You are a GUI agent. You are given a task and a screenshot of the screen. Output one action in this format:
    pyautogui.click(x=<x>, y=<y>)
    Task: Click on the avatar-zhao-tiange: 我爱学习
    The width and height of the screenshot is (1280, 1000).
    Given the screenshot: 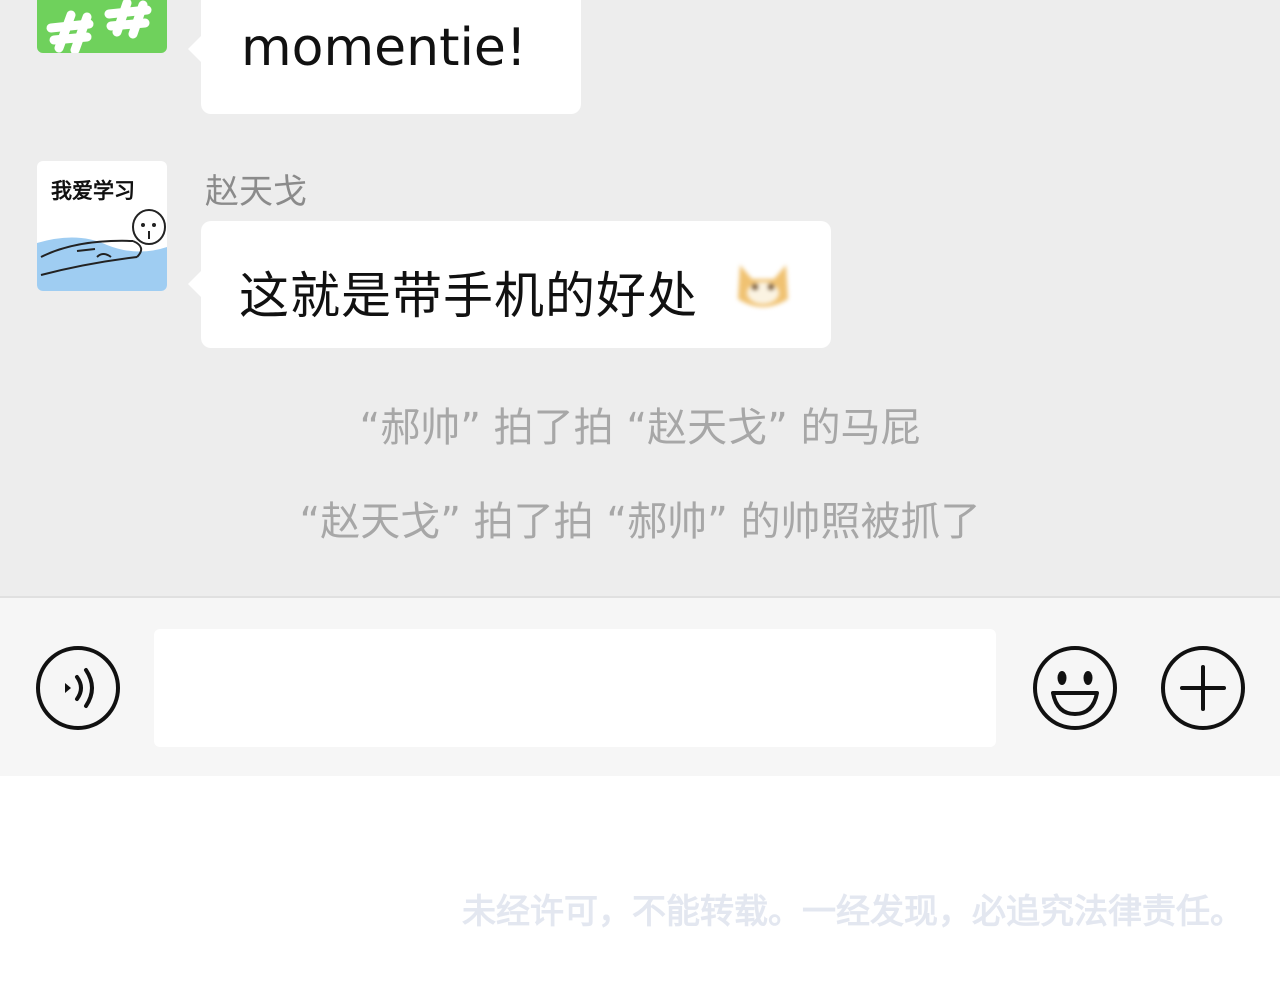 What is the action you would take?
    pyautogui.click(x=102, y=226)
    